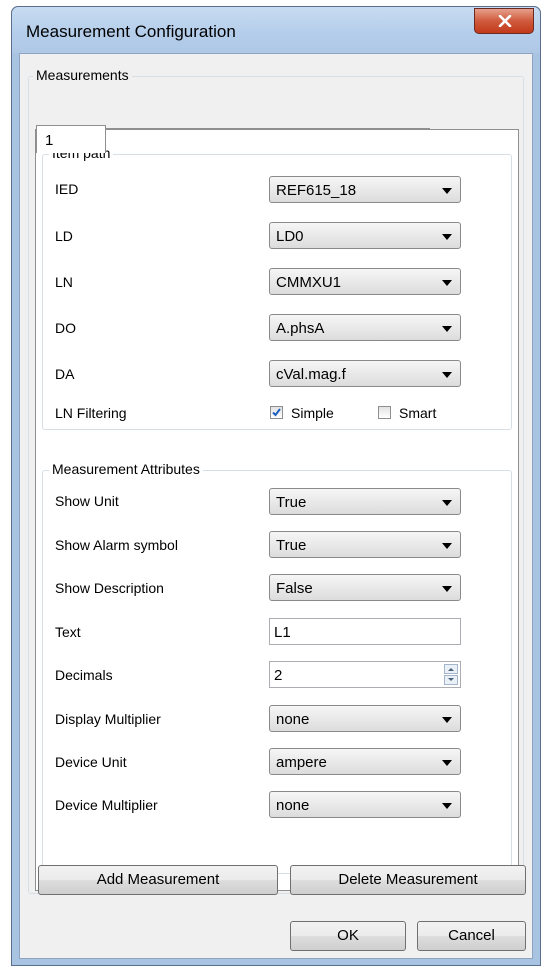 The height and width of the screenshot is (968, 543). I want to click on checkmark-icon, so click(276, 412).